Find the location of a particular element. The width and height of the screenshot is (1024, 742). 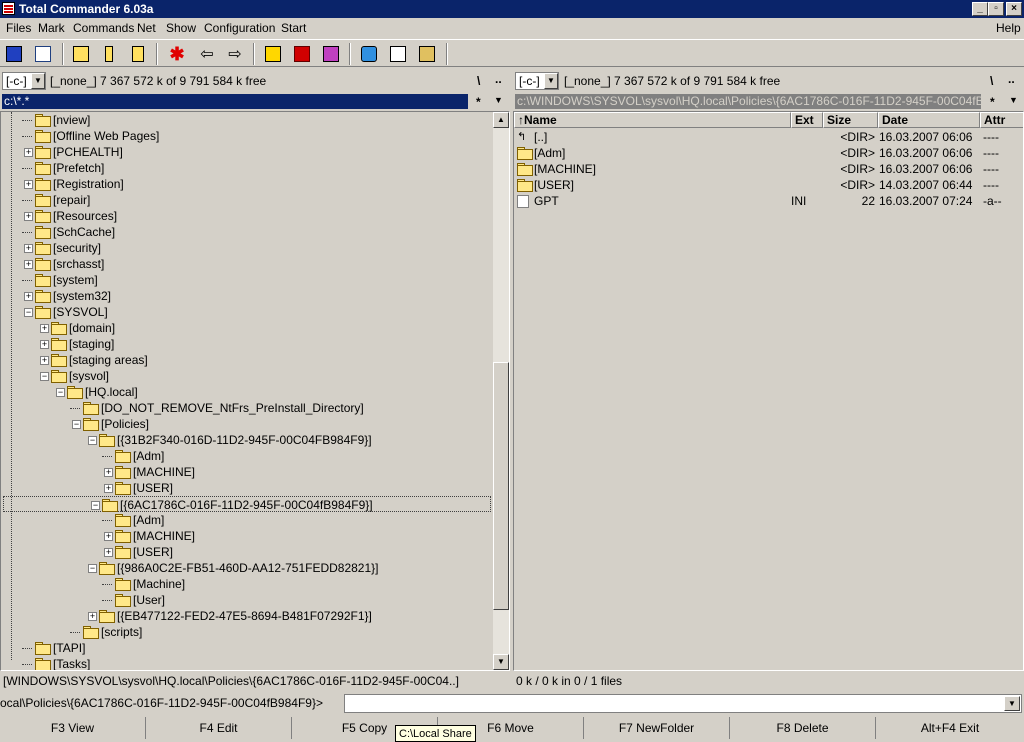

unpack-icon is located at coordinates (302, 54).